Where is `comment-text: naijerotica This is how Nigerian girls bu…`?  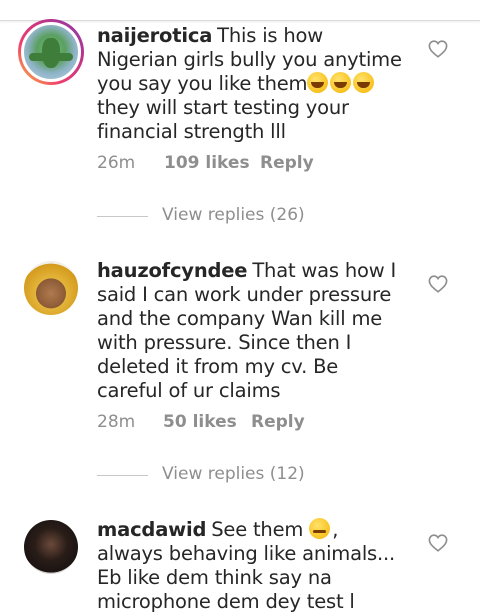
comment-text: naijerotica This is how Nigerian girls bu… is located at coordinates (249, 84).